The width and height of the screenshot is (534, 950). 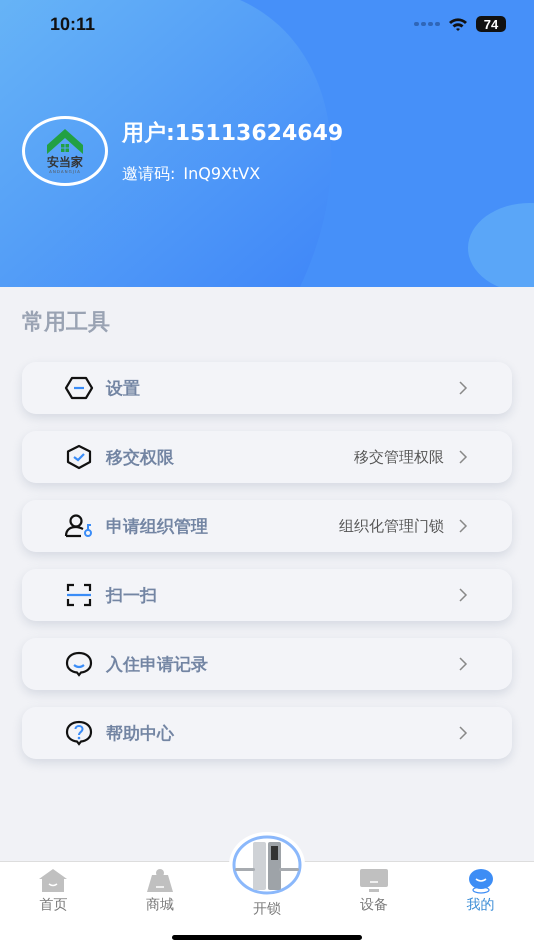 What do you see at coordinates (53, 906) in the screenshot?
I see `tab: 首页` at bounding box center [53, 906].